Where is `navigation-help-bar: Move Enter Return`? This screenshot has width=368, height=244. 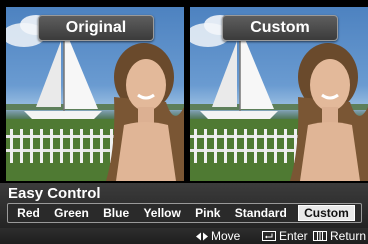
navigation-help-bar: Move Enter Return is located at coordinates (184, 236).